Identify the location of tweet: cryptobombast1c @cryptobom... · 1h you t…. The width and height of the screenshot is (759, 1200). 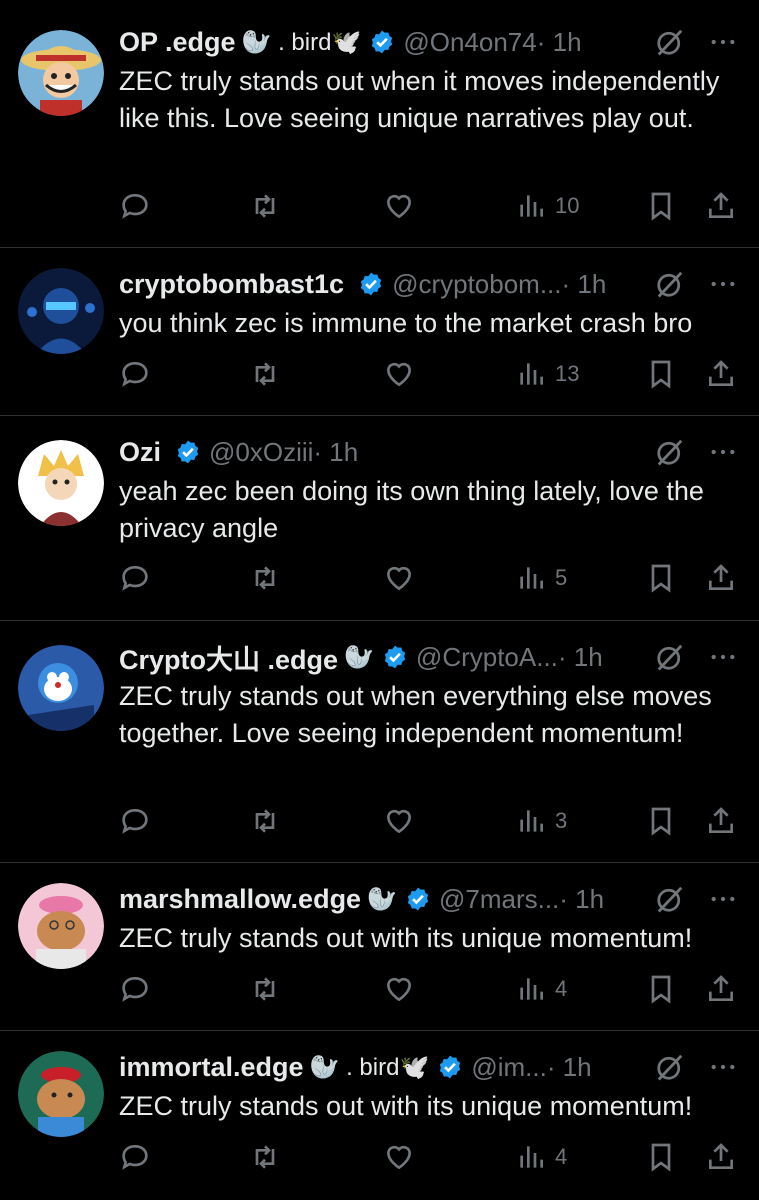
(379, 332).